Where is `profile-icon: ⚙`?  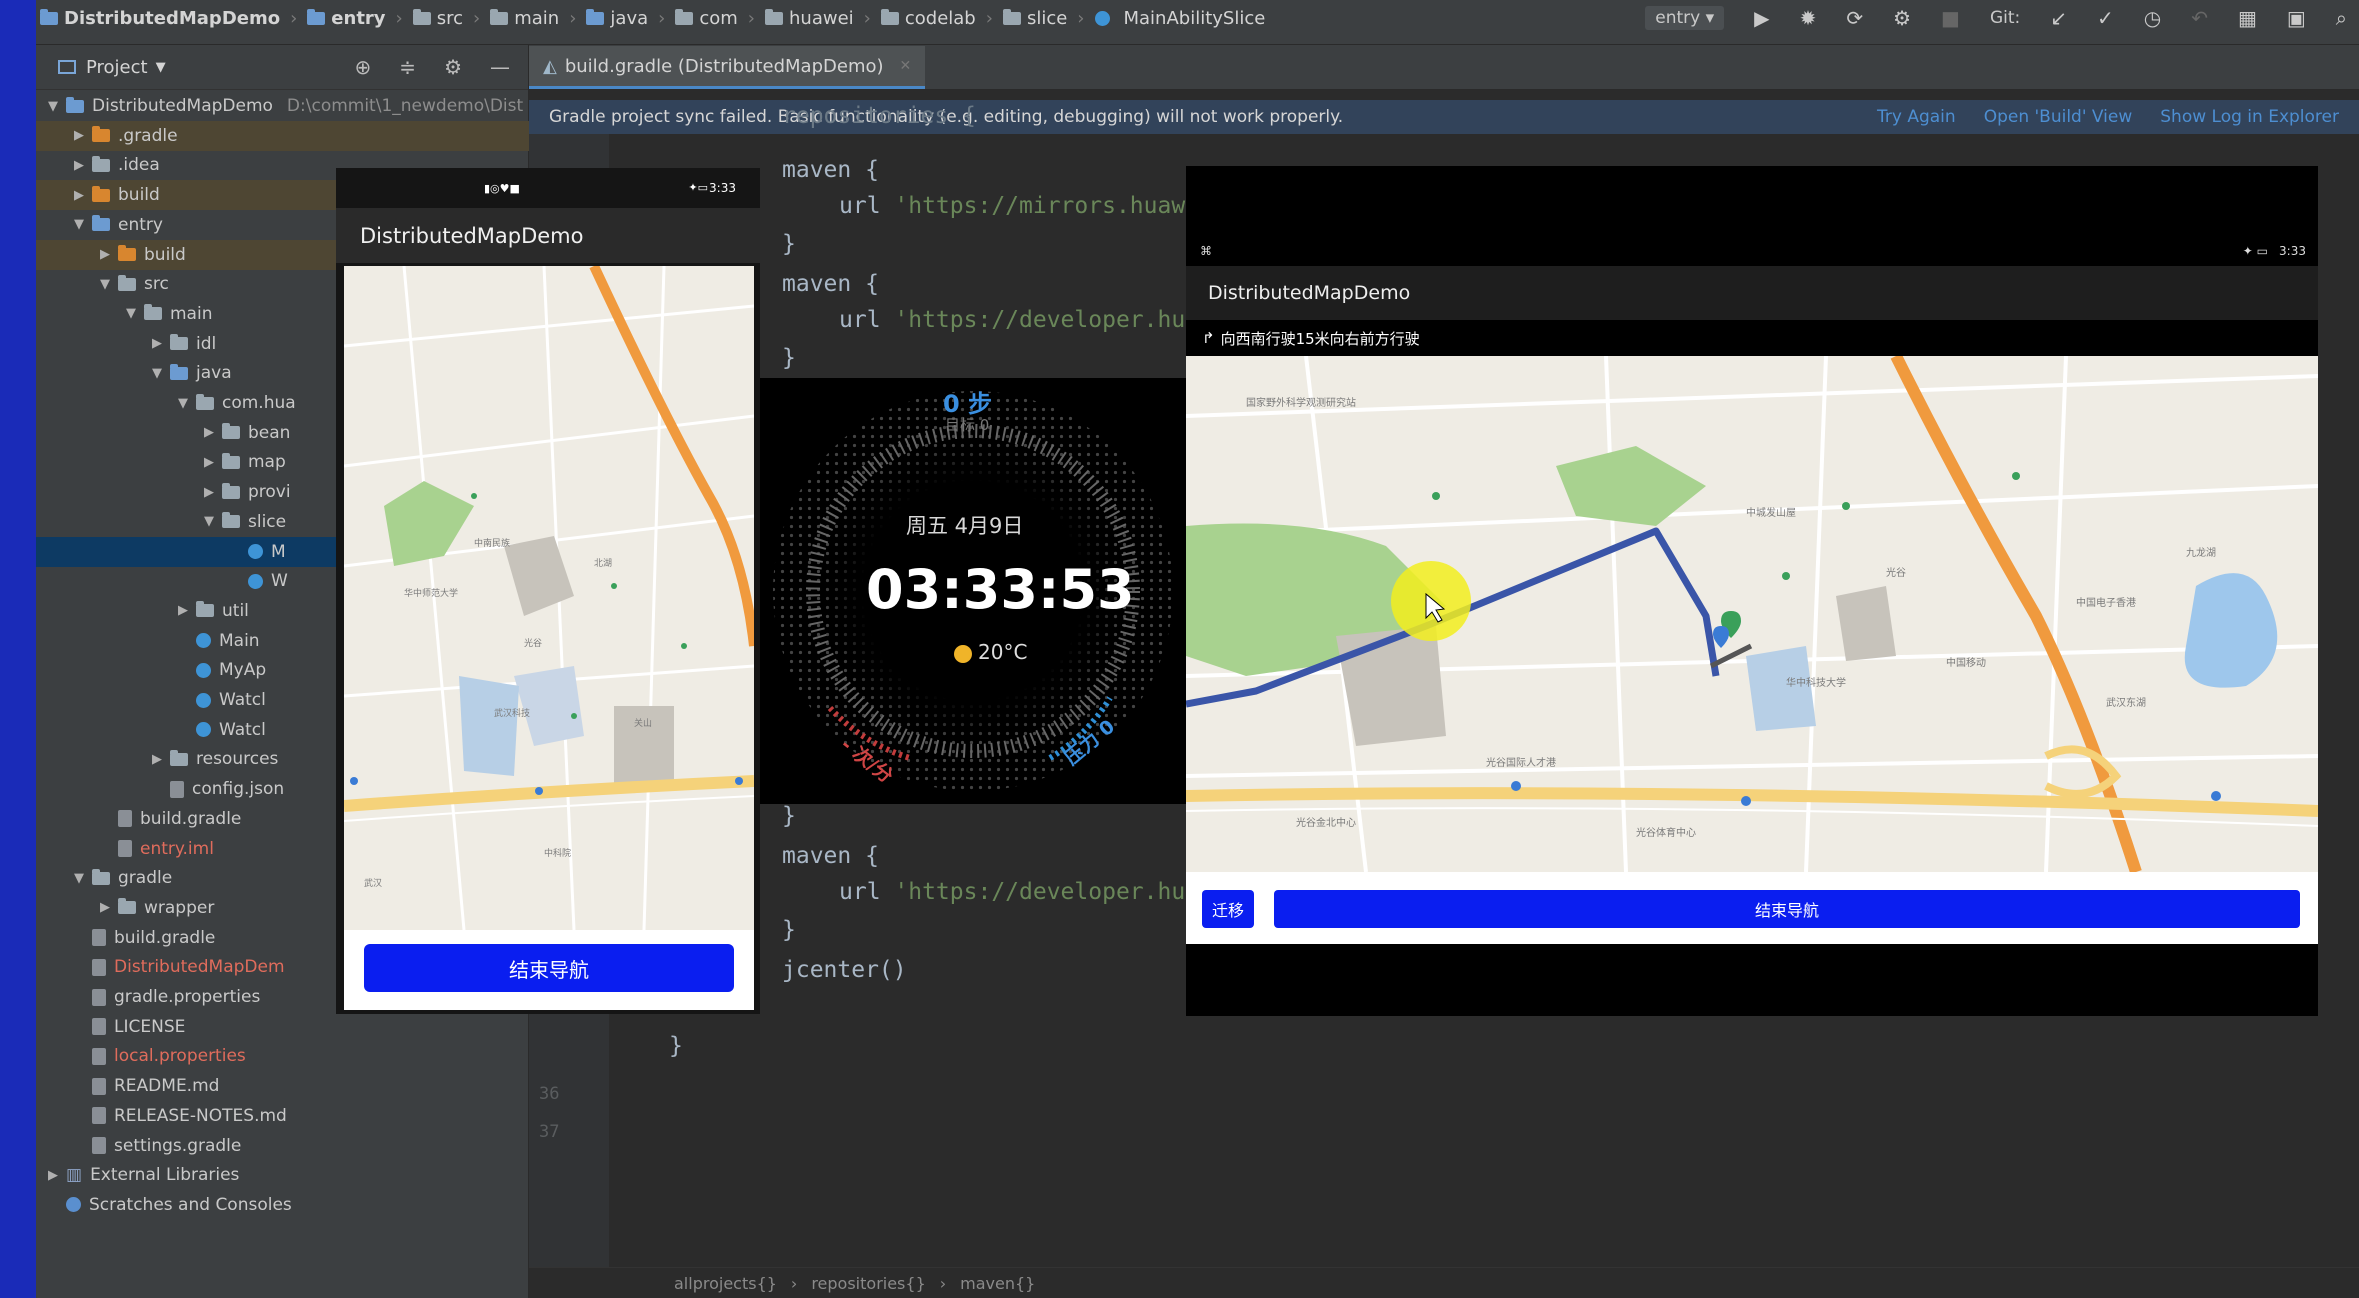 profile-icon: ⚙ is located at coordinates (1902, 18).